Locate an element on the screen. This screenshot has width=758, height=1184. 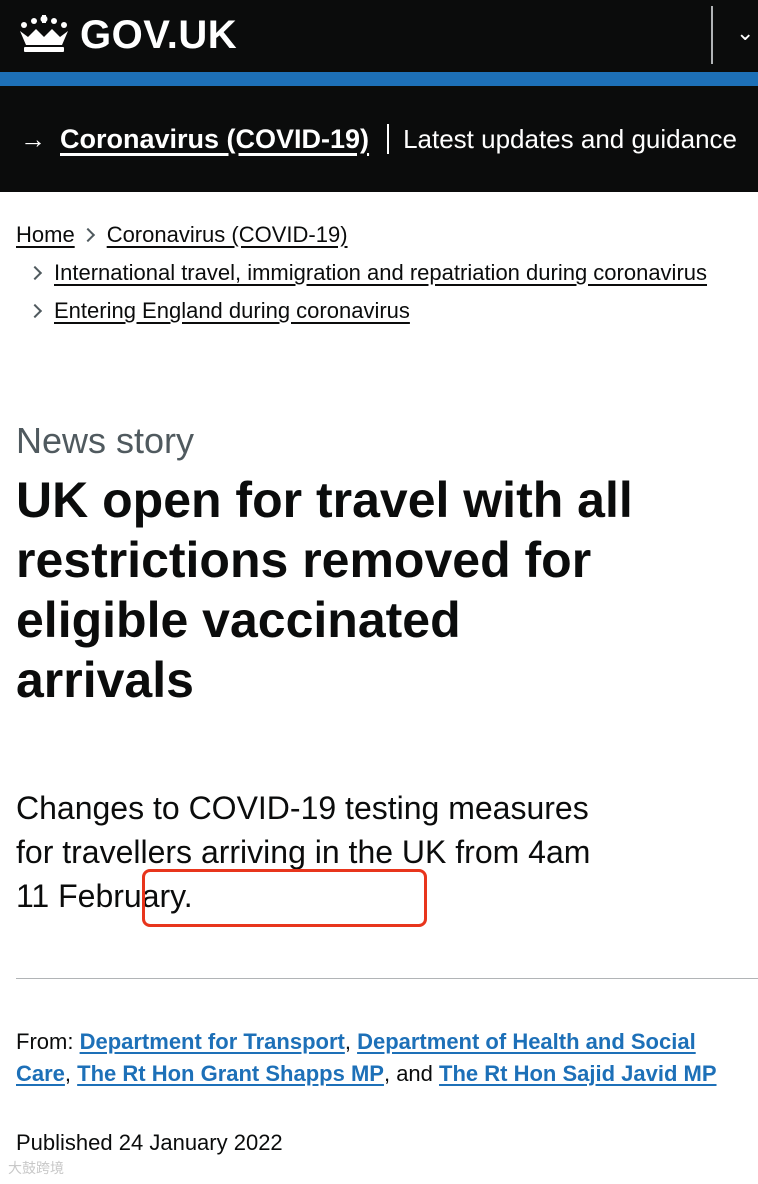
breadcrumb-row: Home Coronavirus (COVID-19) is located at coordinates (387, 235).